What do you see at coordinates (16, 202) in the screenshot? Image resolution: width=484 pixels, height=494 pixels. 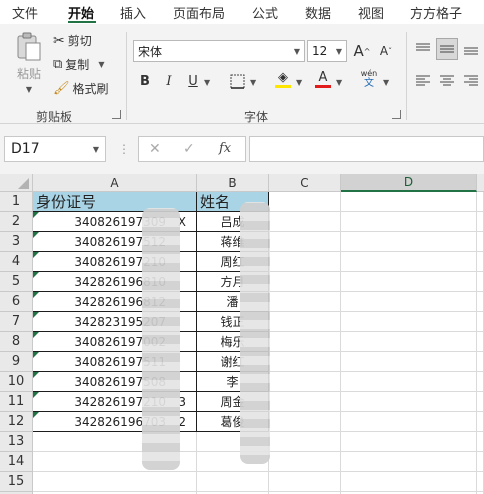 I see `row-header: 1` at bounding box center [16, 202].